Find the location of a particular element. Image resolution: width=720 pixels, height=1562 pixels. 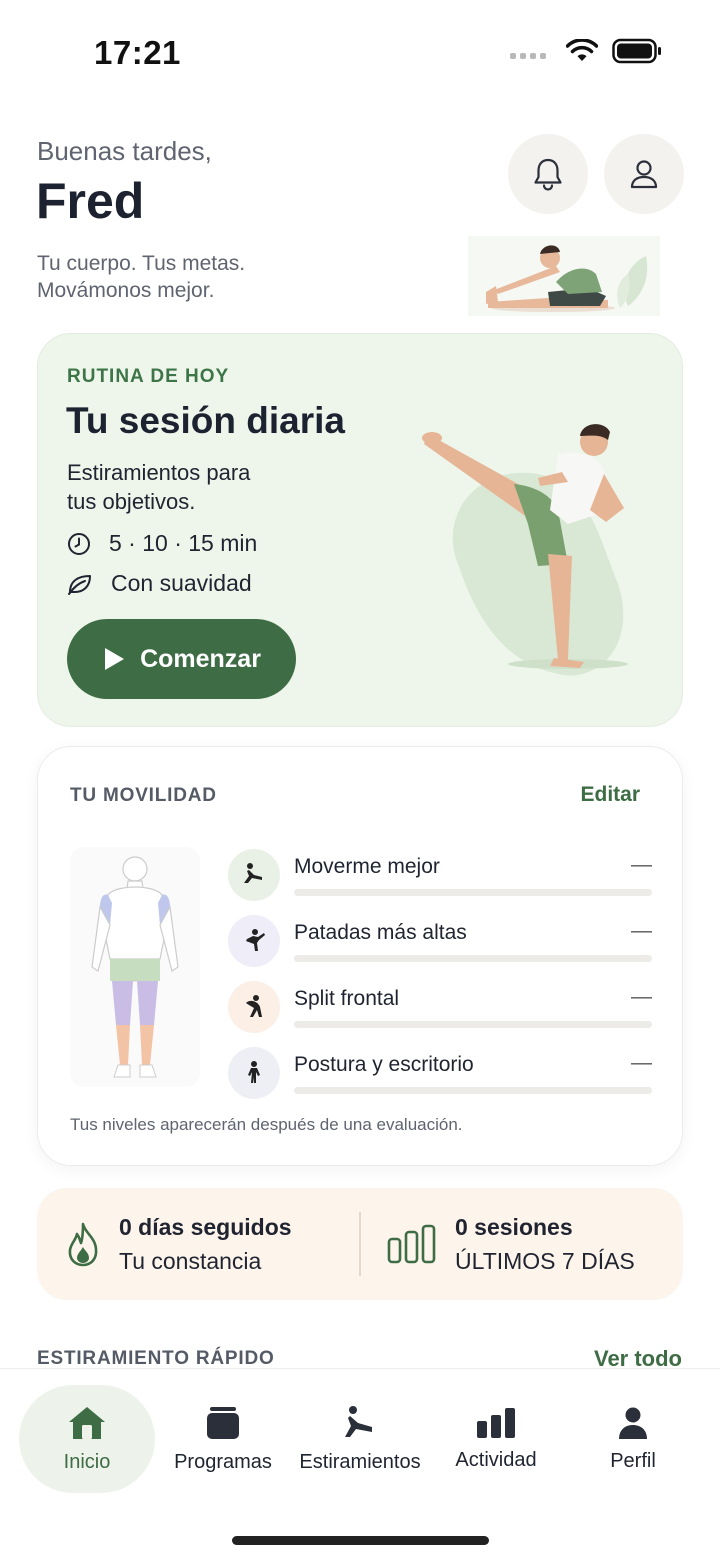

sessions-stat: 0 sesiones ÚLTIMOS 7 DÍAS is located at coordinates (511, 1244).